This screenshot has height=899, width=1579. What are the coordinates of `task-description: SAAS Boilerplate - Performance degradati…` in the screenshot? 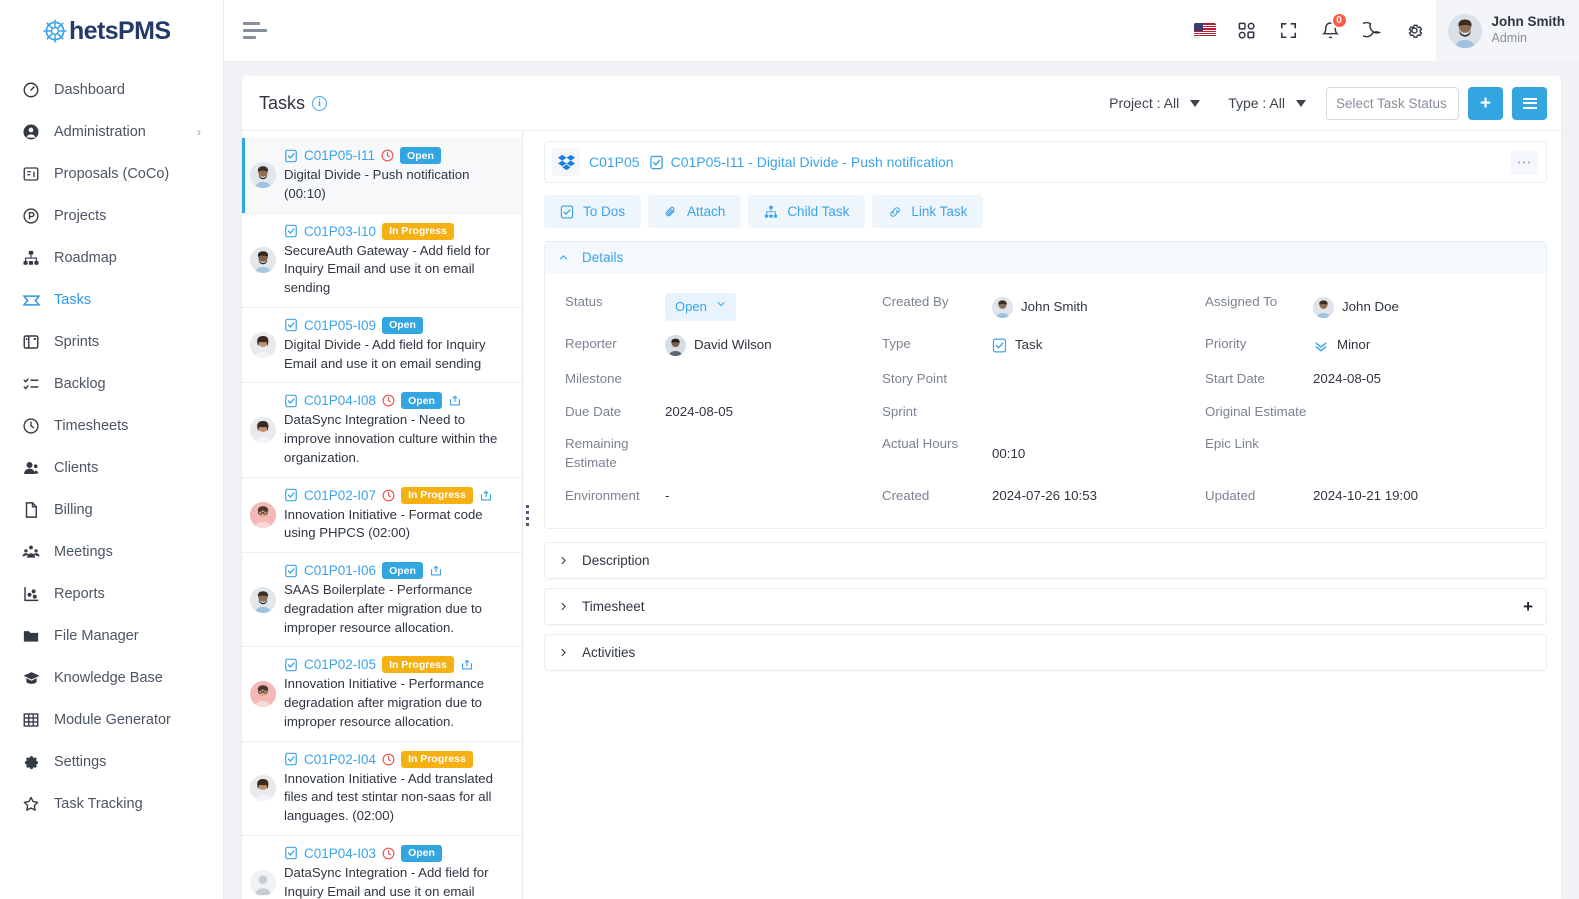 It's located at (383, 608).